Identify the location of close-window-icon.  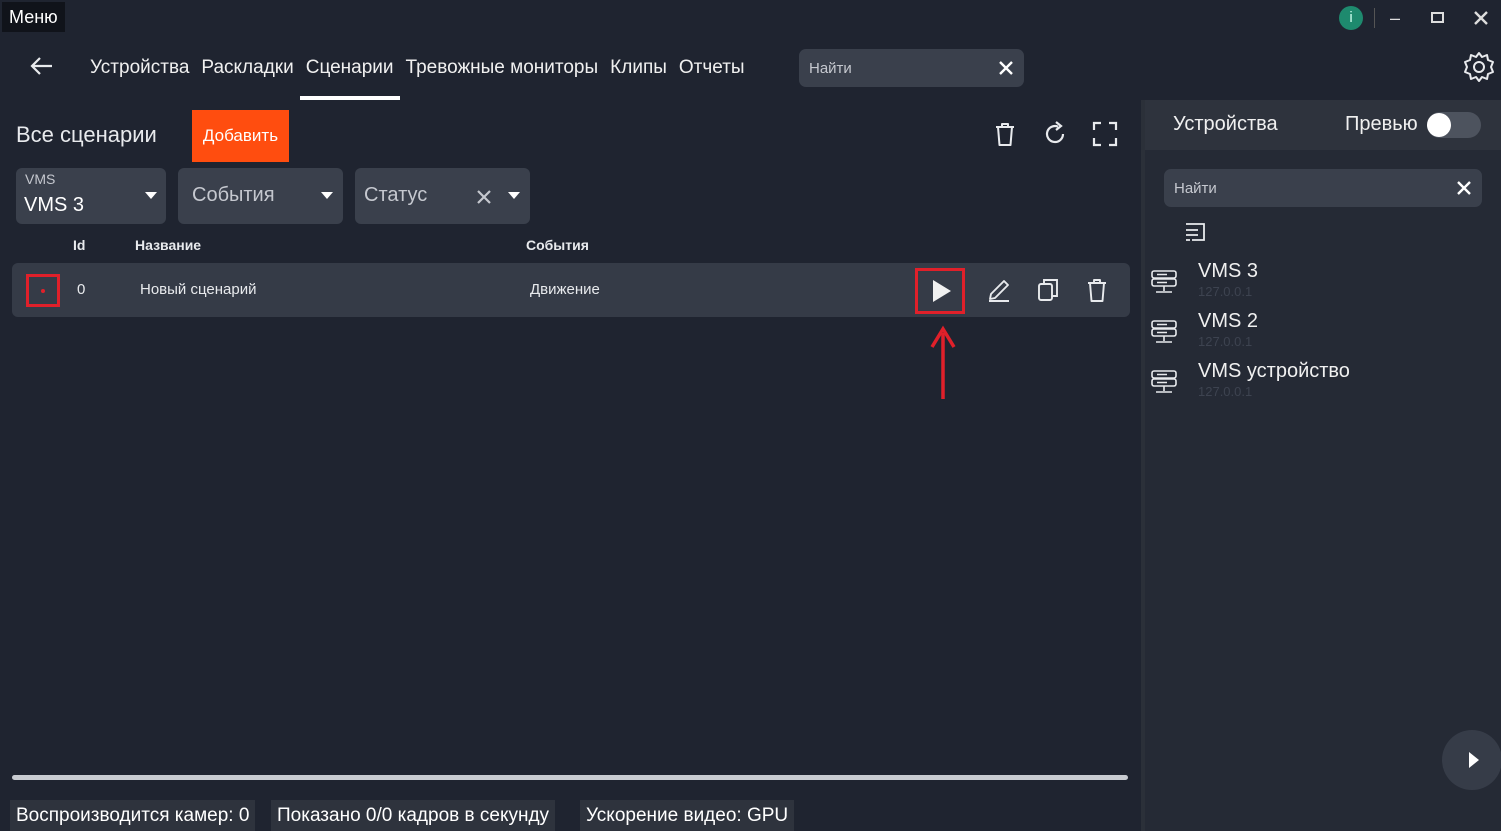
(1481, 18).